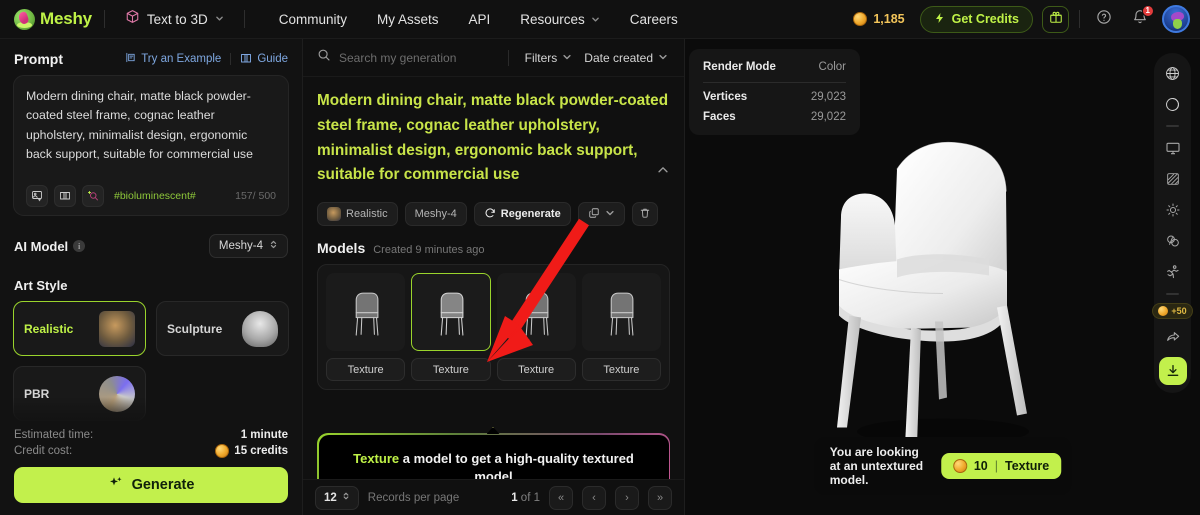  I want to click on nav-item-careers: Careers, so click(654, 19).